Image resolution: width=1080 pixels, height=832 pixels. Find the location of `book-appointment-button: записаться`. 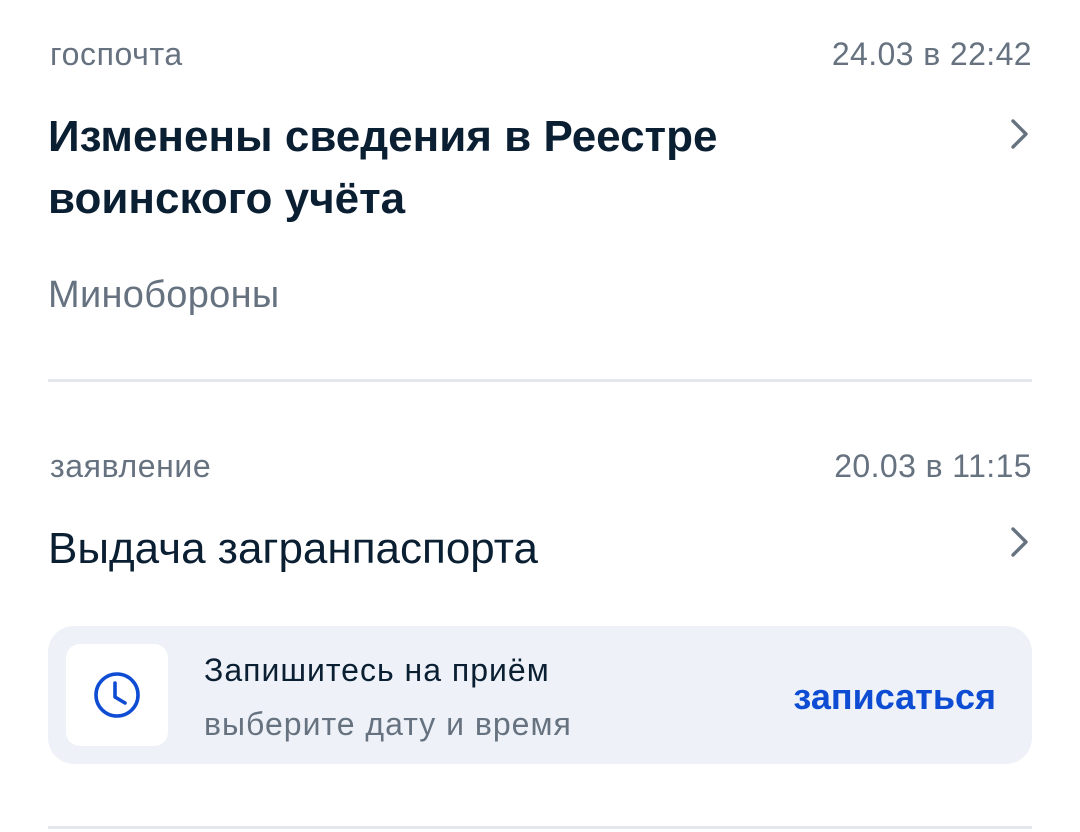

book-appointment-button: записаться is located at coordinates (894, 697).